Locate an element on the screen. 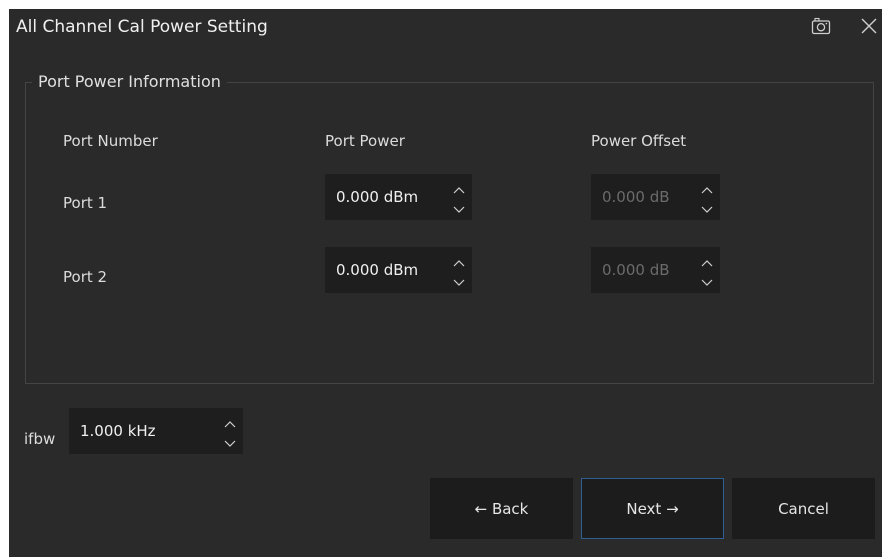  header-port-power: Port Power is located at coordinates (365, 141).